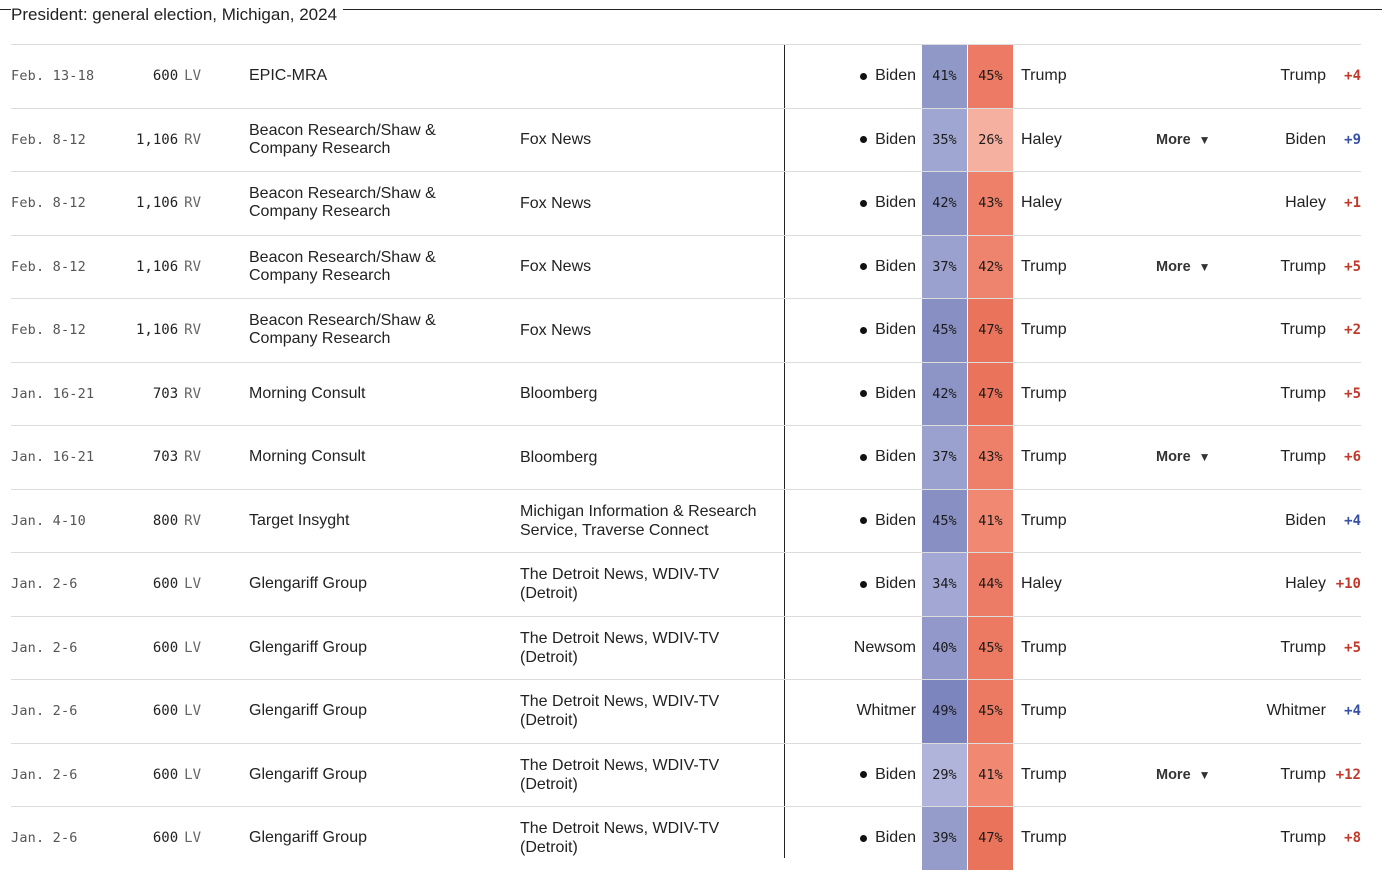 The width and height of the screenshot is (1382, 870). I want to click on poll-dates: Feb. 13-18, so click(53, 76).